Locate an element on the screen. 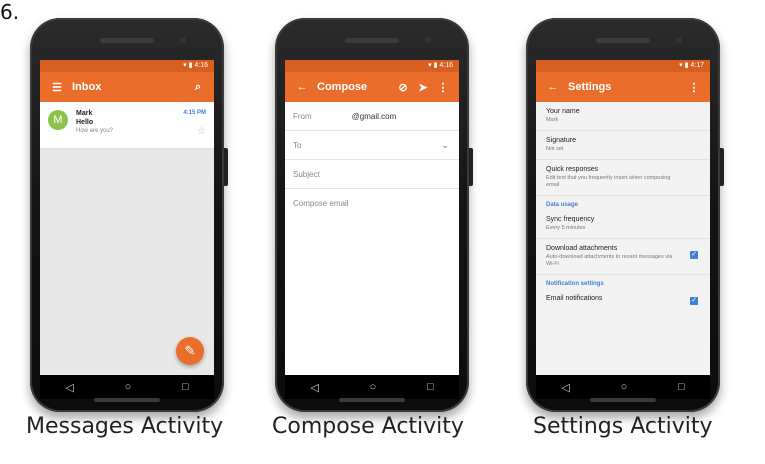 The width and height of the screenshot is (765, 464). from-value: @gmail.com is located at coordinates (374, 116).